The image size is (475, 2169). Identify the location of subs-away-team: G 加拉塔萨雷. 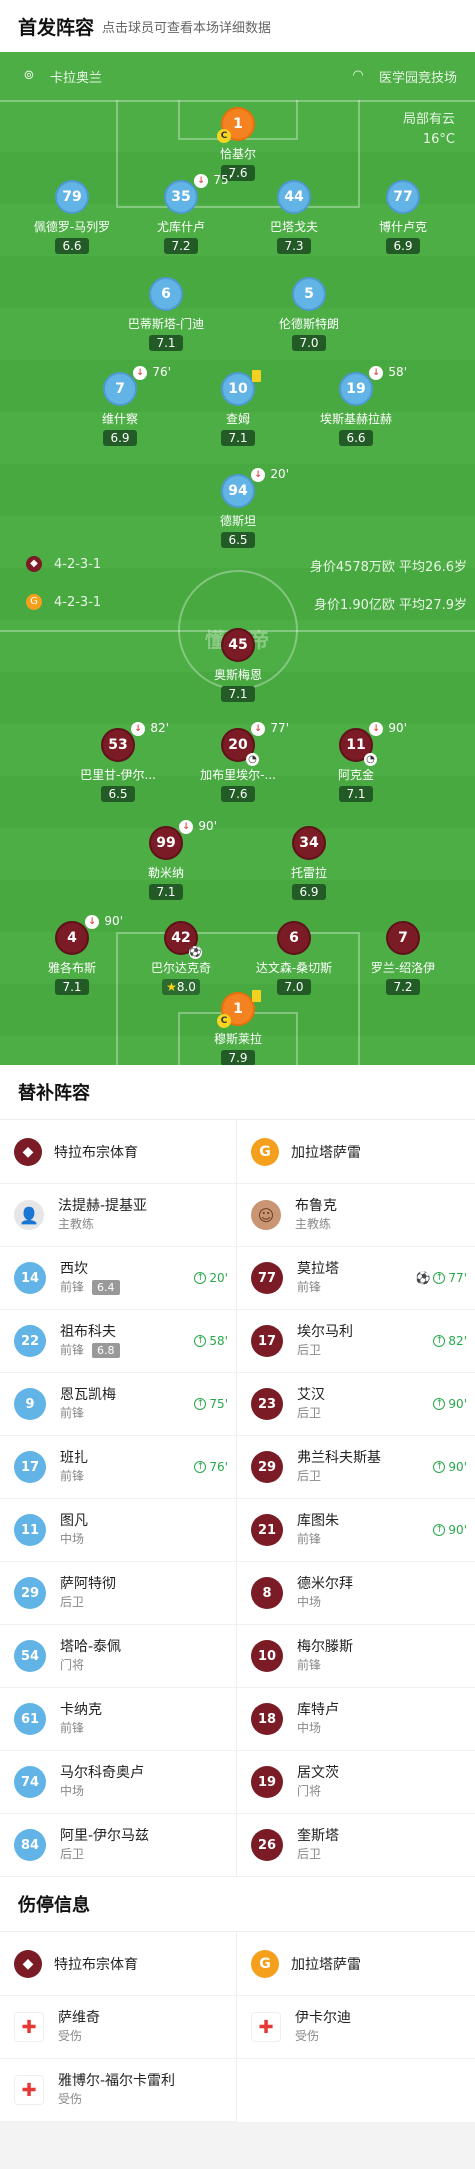
(356, 1152).